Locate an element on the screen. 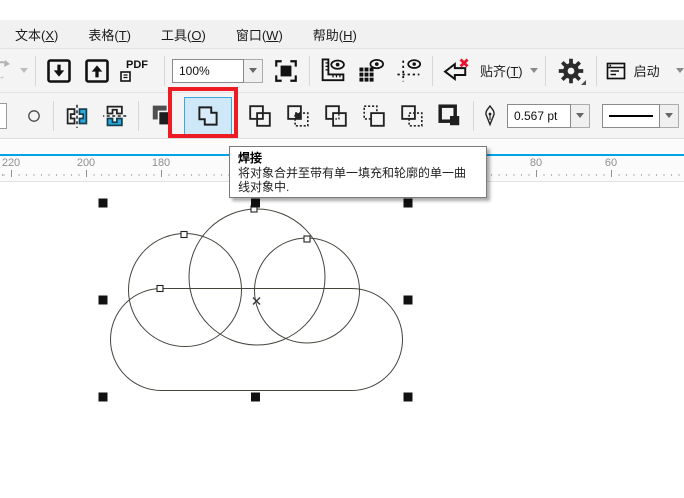 Image resolution: width=684 pixels, height=498 pixels. redo-dropdown-caret is located at coordinates (24, 70).